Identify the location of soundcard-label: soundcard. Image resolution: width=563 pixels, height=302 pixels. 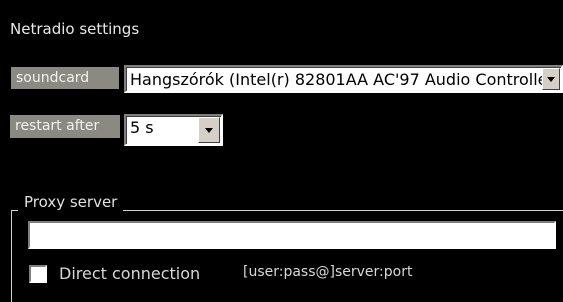
(65, 78).